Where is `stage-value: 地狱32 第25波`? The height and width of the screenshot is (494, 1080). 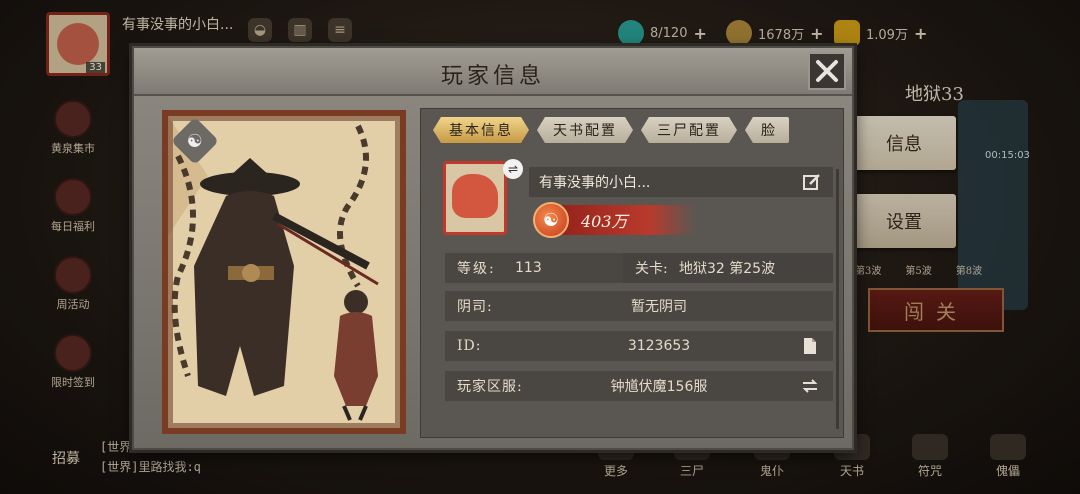 stage-value: 地狱32 第25波 is located at coordinates (727, 269).